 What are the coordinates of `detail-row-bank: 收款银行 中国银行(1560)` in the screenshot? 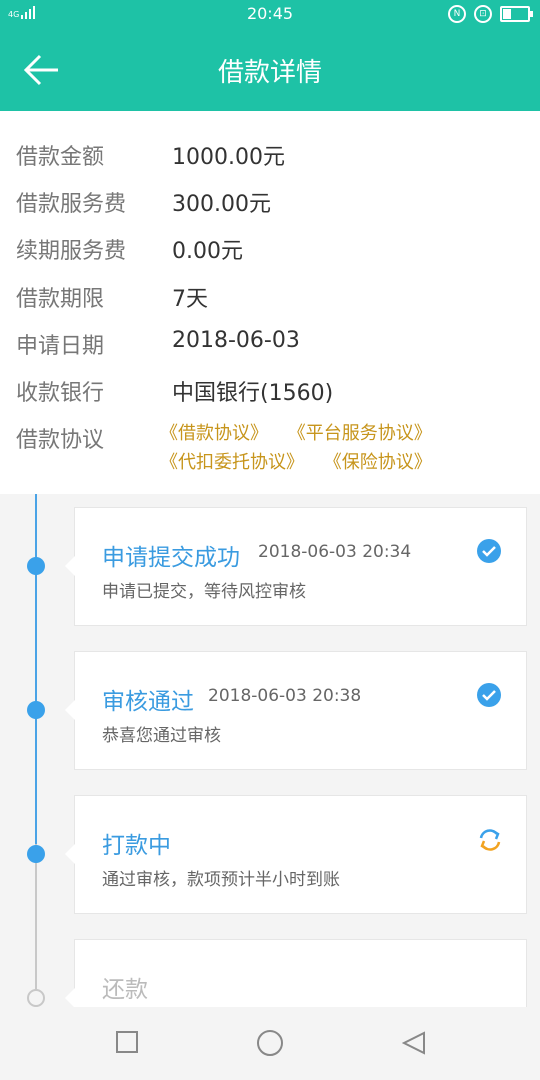 It's located at (174, 391).